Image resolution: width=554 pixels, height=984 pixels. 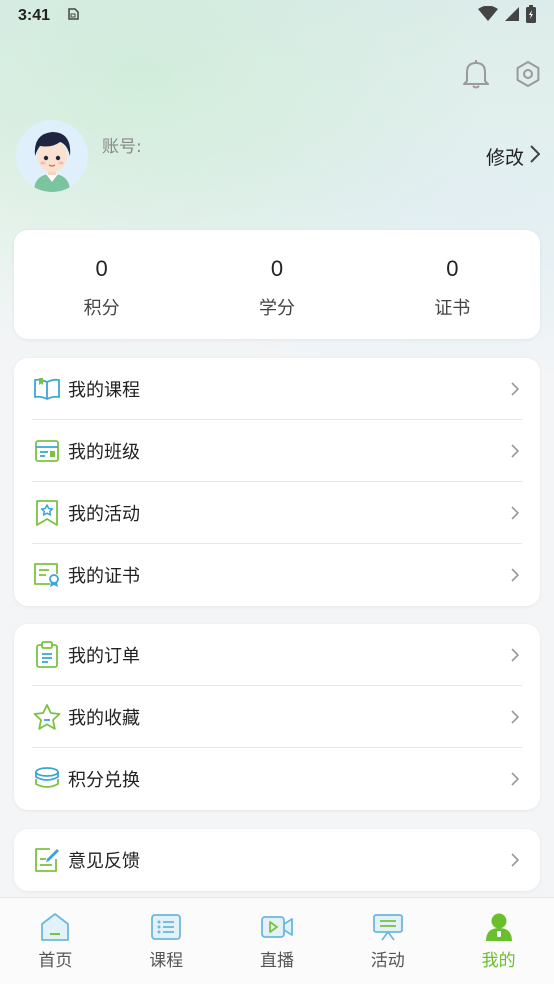 What do you see at coordinates (387, 961) in the screenshot?
I see `tab-label: 活动` at bounding box center [387, 961].